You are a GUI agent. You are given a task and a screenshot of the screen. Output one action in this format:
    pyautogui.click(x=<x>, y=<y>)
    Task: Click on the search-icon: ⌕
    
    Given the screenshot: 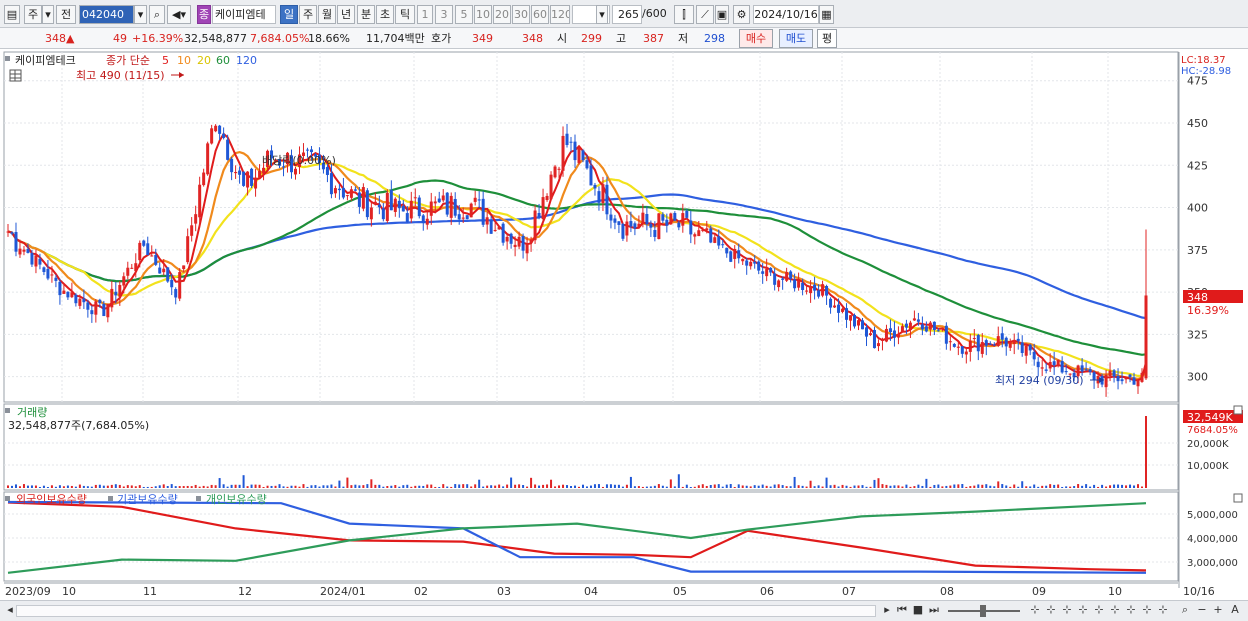 What is the action you would take?
    pyautogui.click(x=157, y=14)
    